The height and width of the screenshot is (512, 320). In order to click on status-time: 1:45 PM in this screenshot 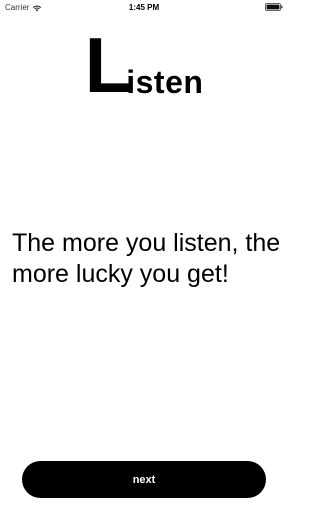, I will do `click(144, 7)`.